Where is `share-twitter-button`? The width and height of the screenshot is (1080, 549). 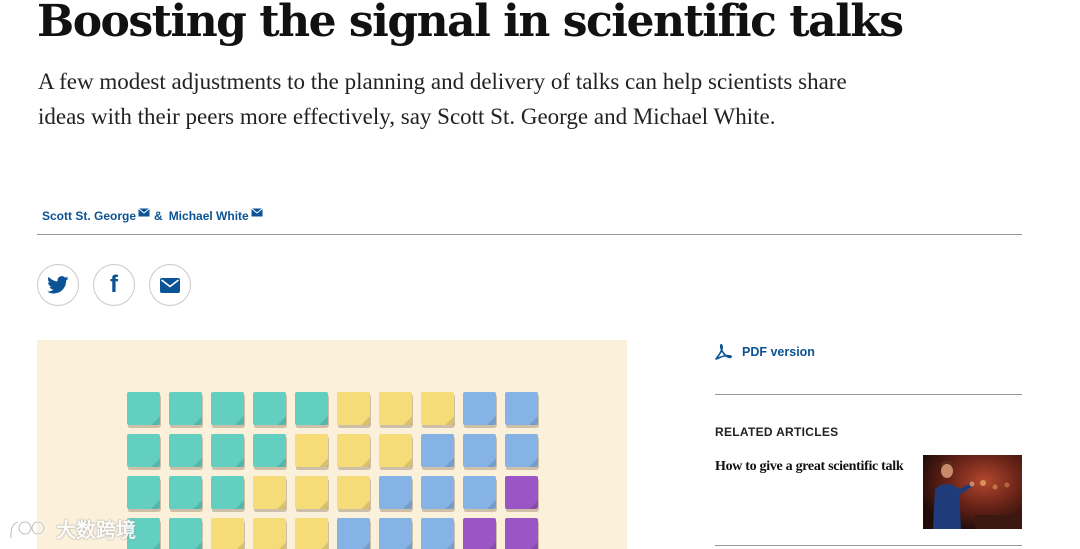
share-twitter-button is located at coordinates (58, 285).